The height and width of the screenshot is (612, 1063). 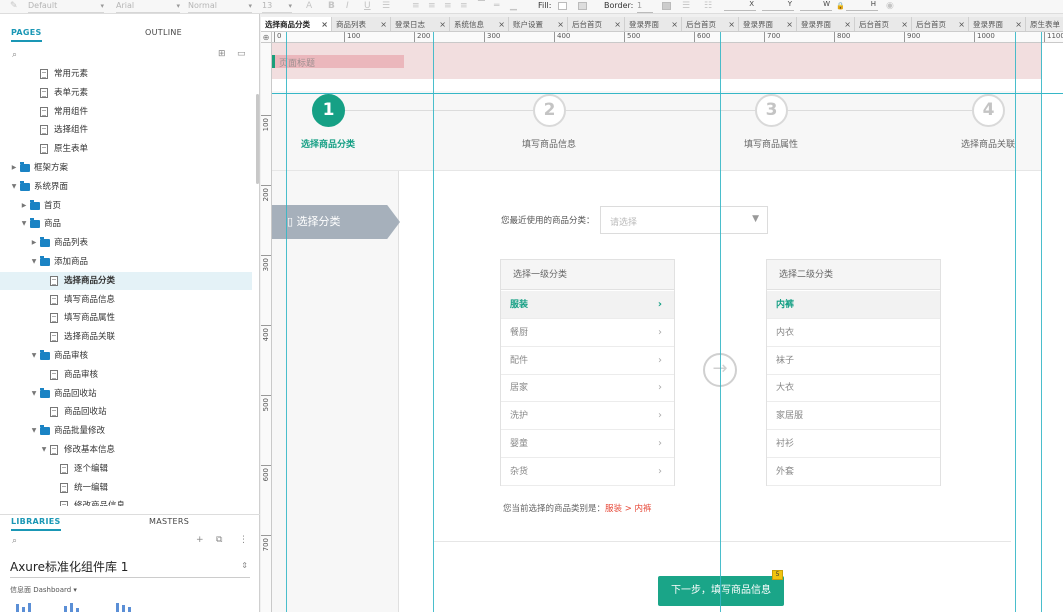 What do you see at coordinates (416, 6) in the screenshot?
I see `align-left-icon: ≡` at bounding box center [416, 6].